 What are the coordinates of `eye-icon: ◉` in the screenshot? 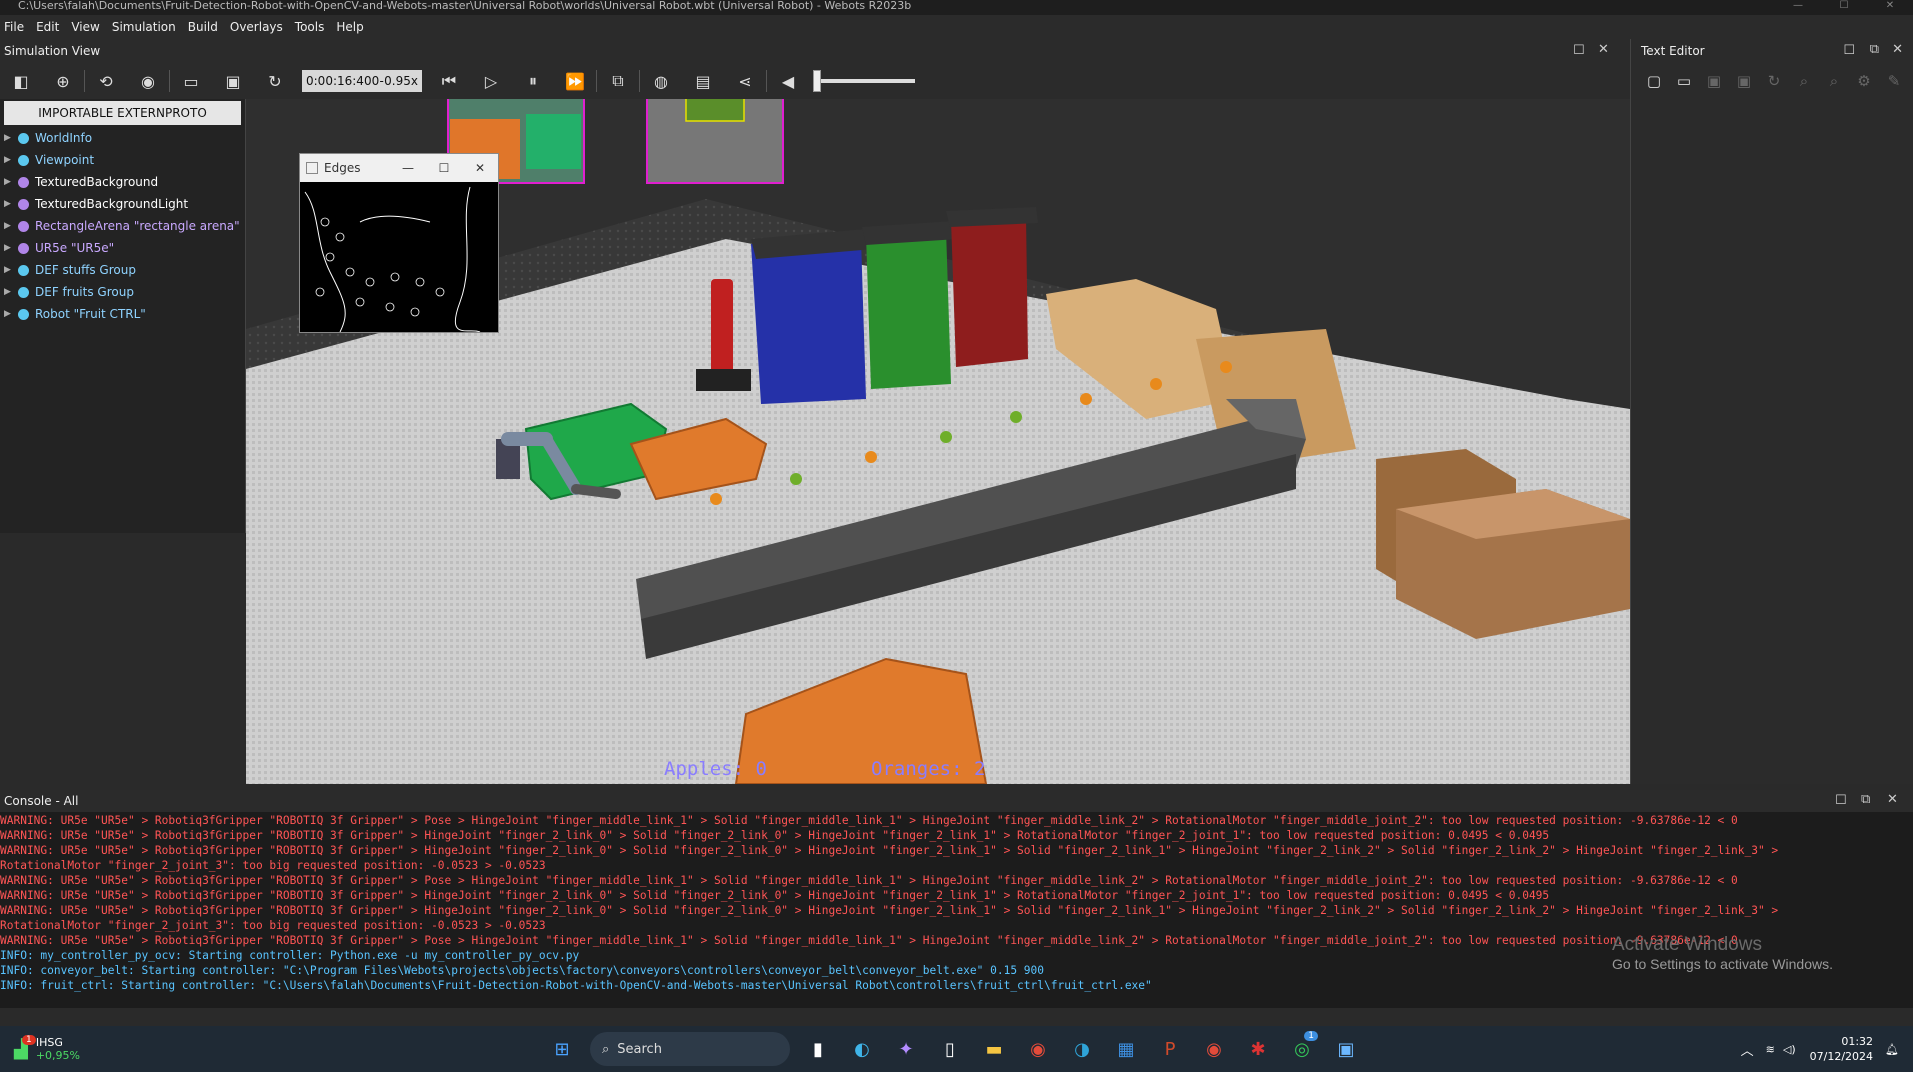 It's located at (148, 81).